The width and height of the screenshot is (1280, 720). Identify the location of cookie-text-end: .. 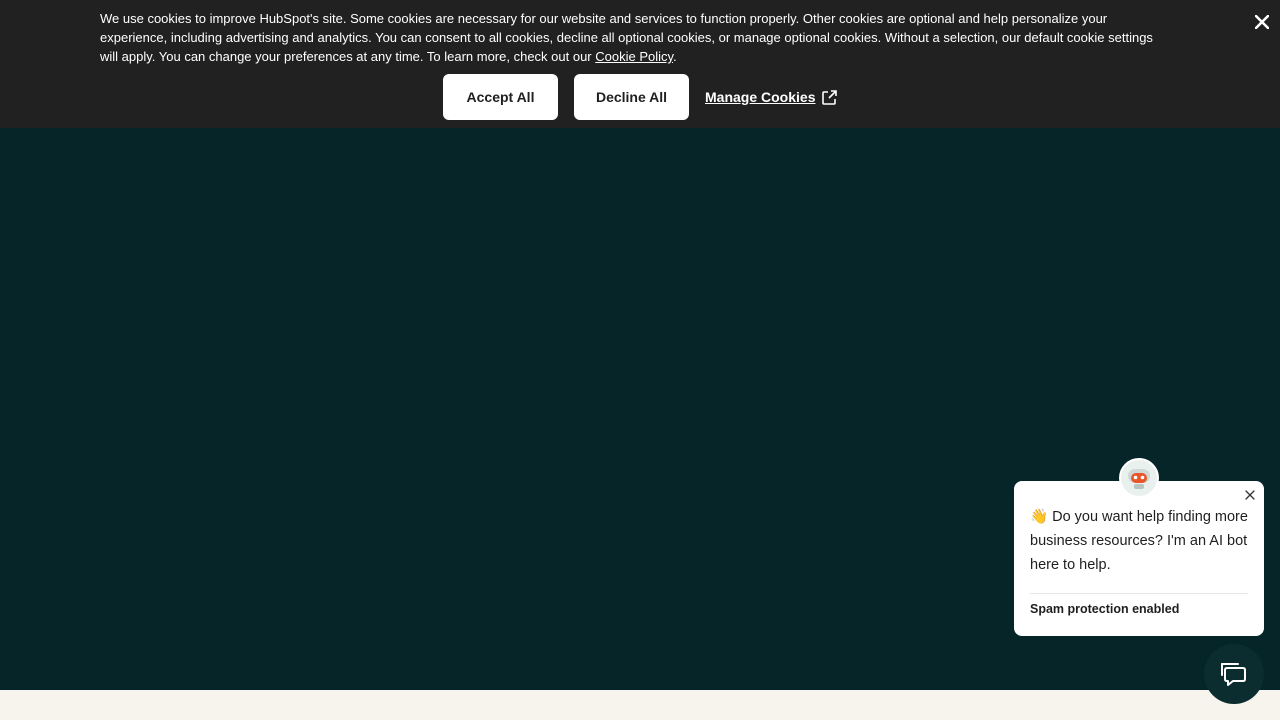
(675, 56).